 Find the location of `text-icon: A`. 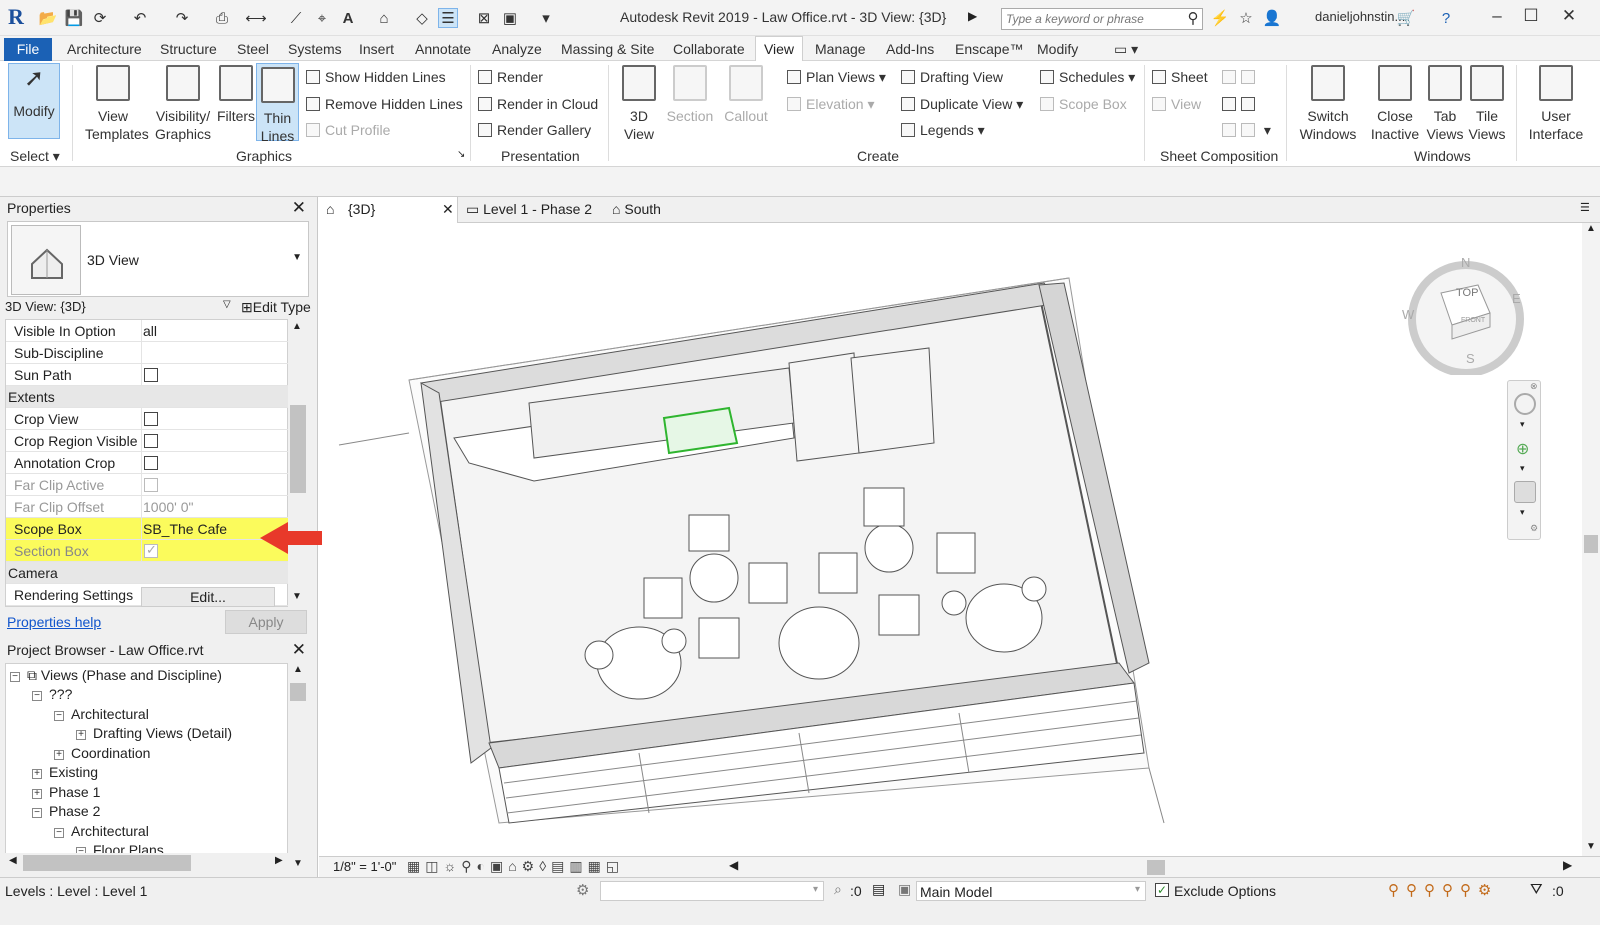

text-icon: A is located at coordinates (348, 18).